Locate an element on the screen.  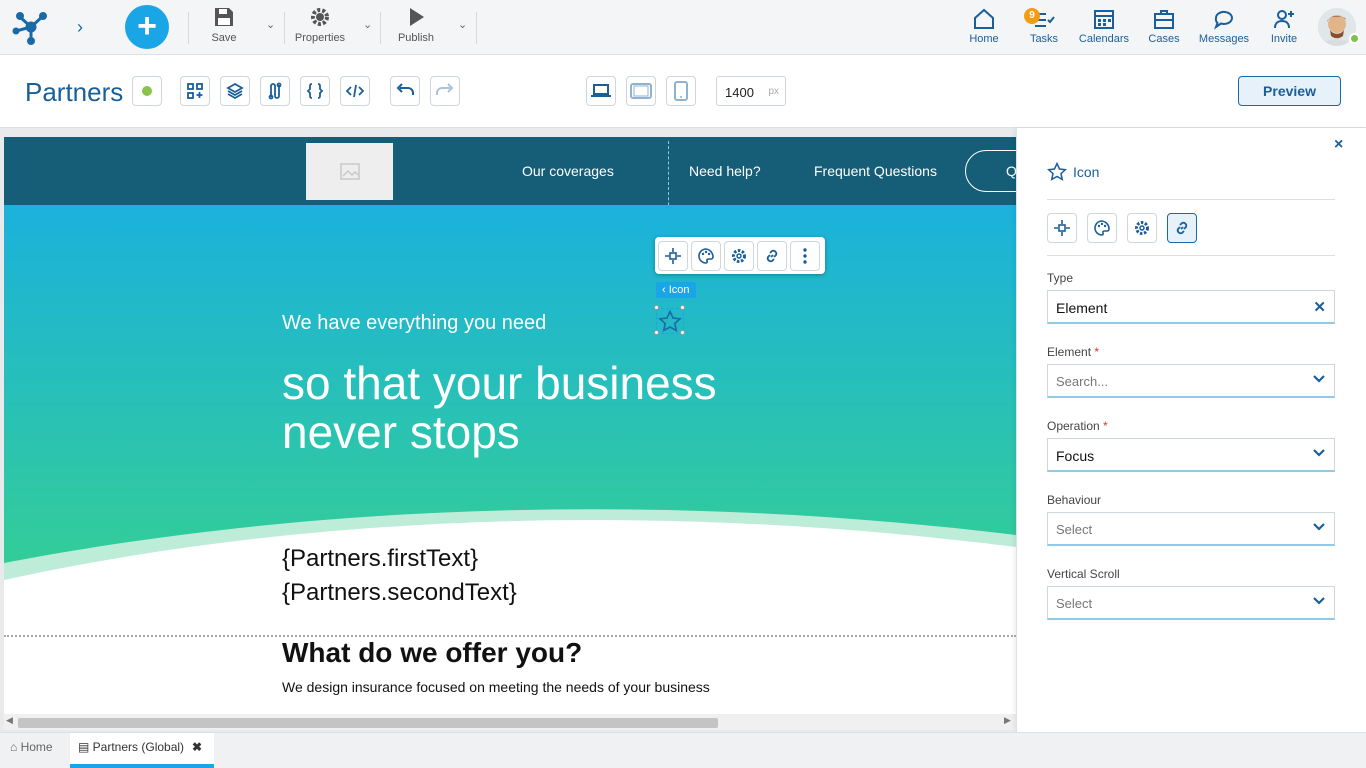
flow-icon is located at coordinates (275, 91).